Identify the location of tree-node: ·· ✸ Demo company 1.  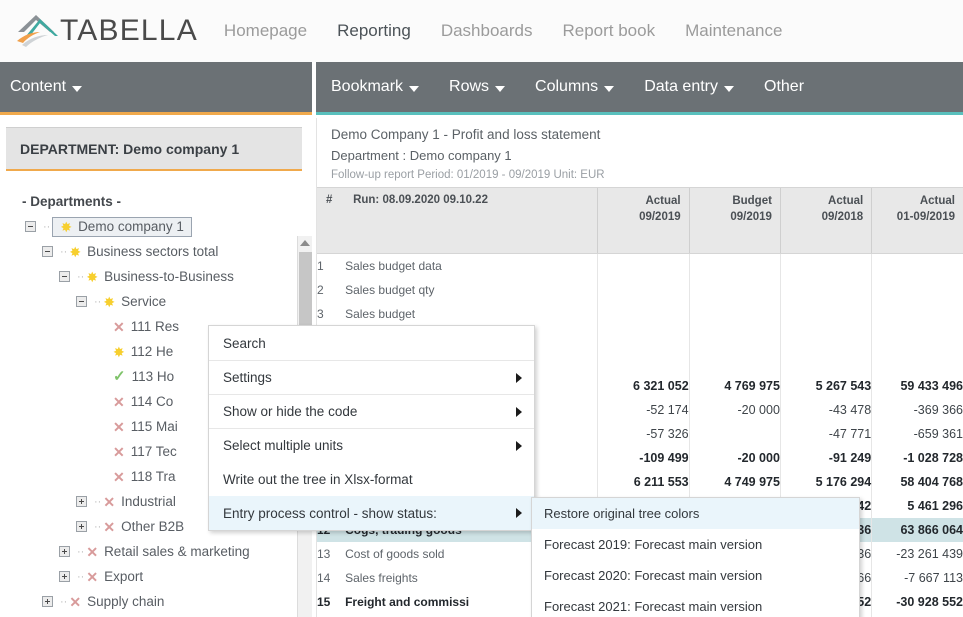
(156, 226).